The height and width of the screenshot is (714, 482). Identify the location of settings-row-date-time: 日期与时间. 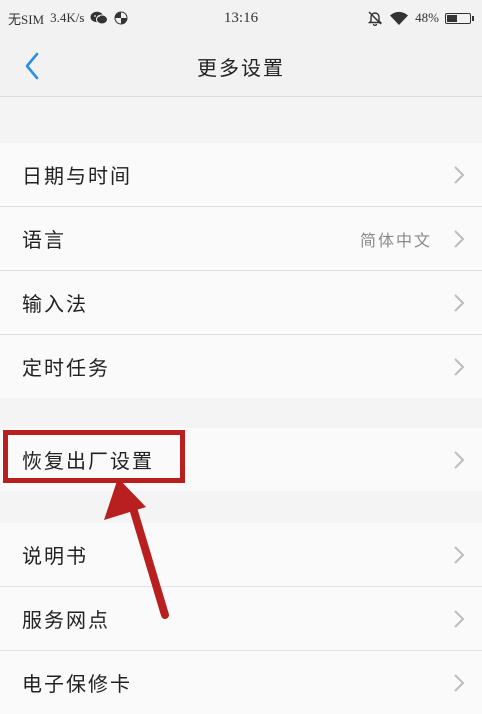
(241, 175).